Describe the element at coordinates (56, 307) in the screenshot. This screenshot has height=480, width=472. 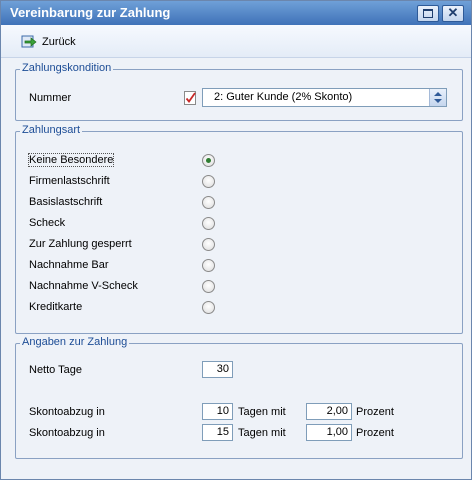
I see `payment-method-label: Kreditkarte` at that location.